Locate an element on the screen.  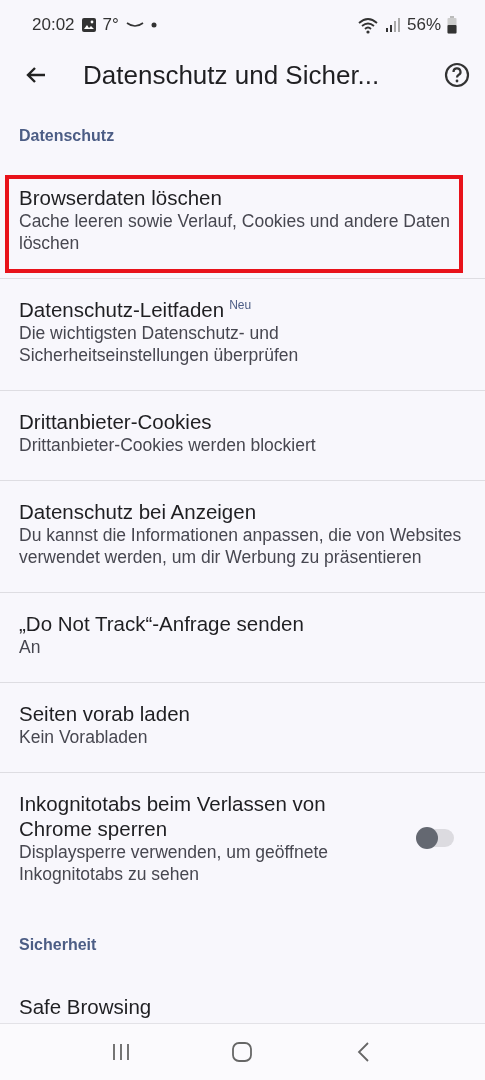
settings-item: Drittanbieter-Cookies Drittanbieter-Cookies werden blockiert is located at coordinates (242, 436).